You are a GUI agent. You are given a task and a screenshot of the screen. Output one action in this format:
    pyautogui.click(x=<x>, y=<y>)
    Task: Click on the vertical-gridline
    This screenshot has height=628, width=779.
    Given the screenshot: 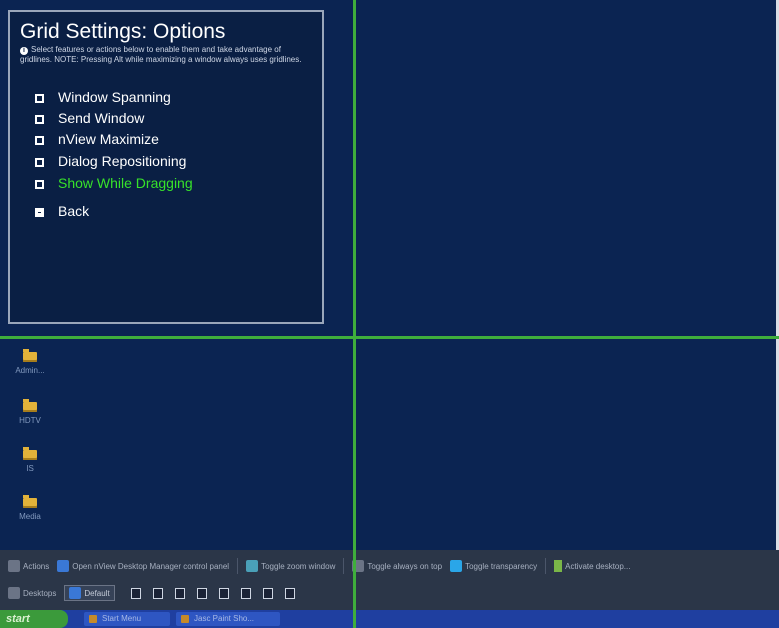 What is the action you would take?
    pyautogui.click(x=354, y=314)
    